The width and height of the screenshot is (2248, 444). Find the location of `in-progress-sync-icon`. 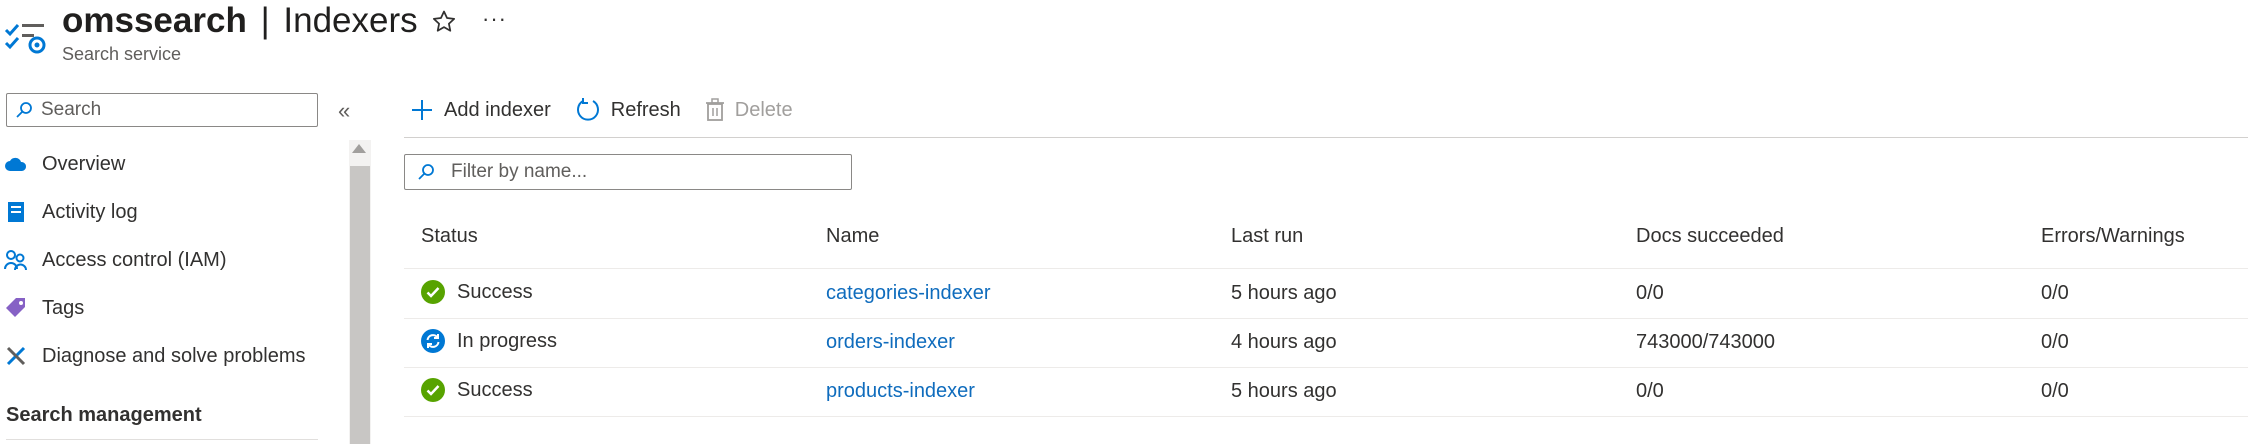

in-progress-sync-icon is located at coordinates (433, 341).